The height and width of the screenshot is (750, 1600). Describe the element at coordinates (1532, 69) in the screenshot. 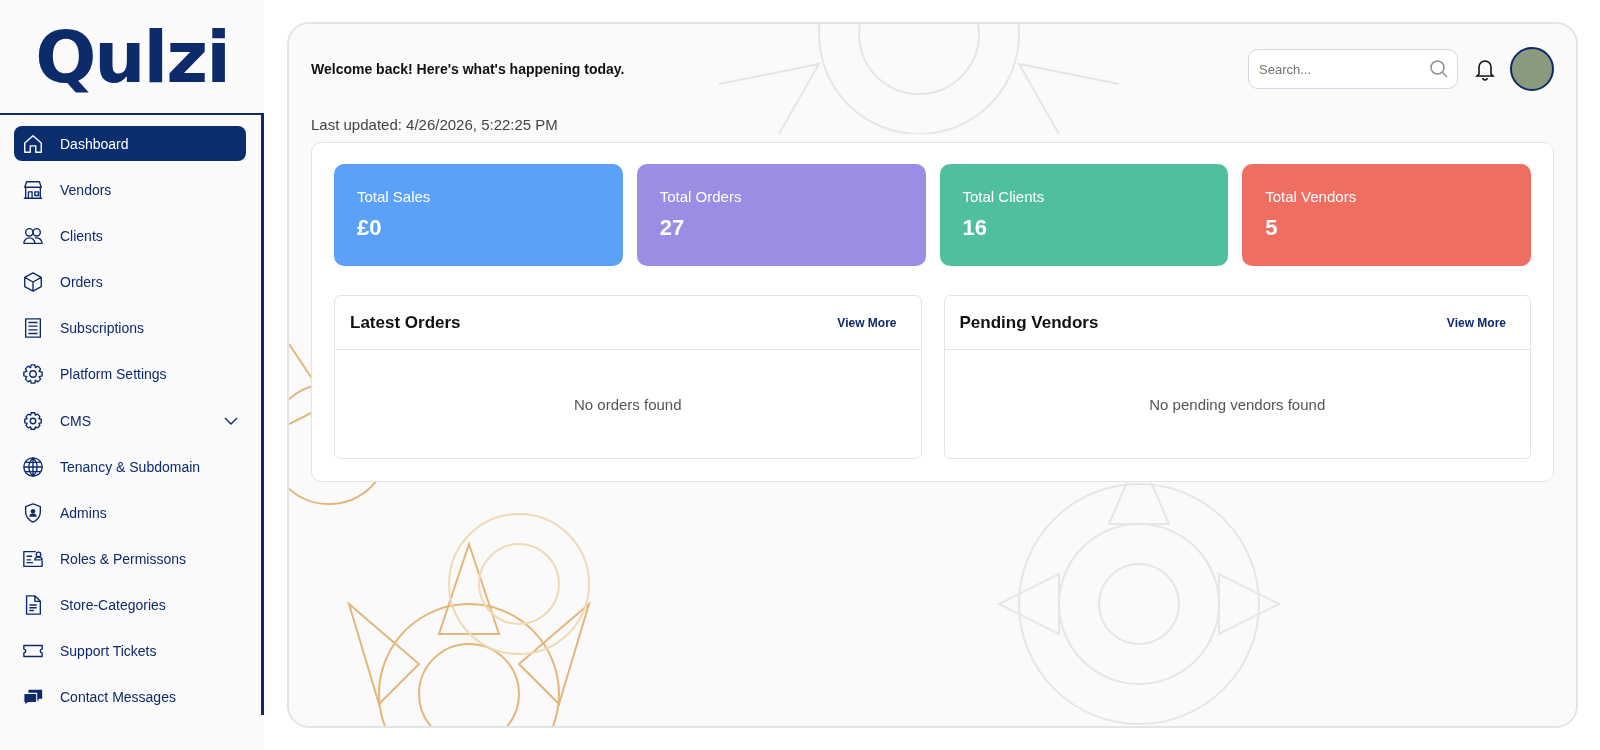

I see `avatar` at that location.